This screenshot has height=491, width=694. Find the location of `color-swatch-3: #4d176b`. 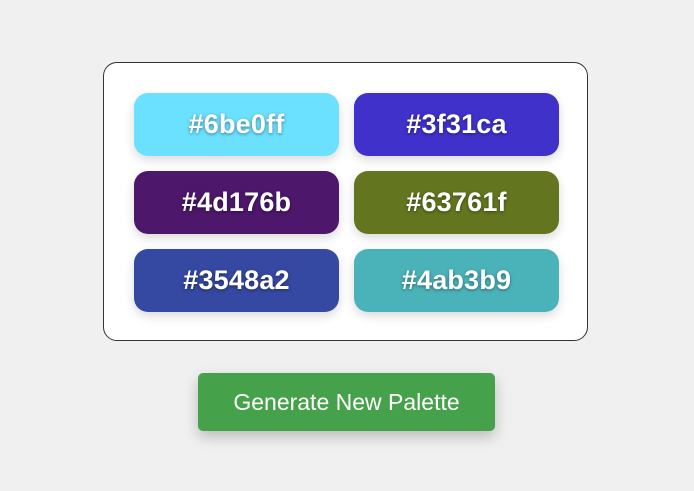

color-swatch-3: #4d176b is located at coordinates (236, 202).